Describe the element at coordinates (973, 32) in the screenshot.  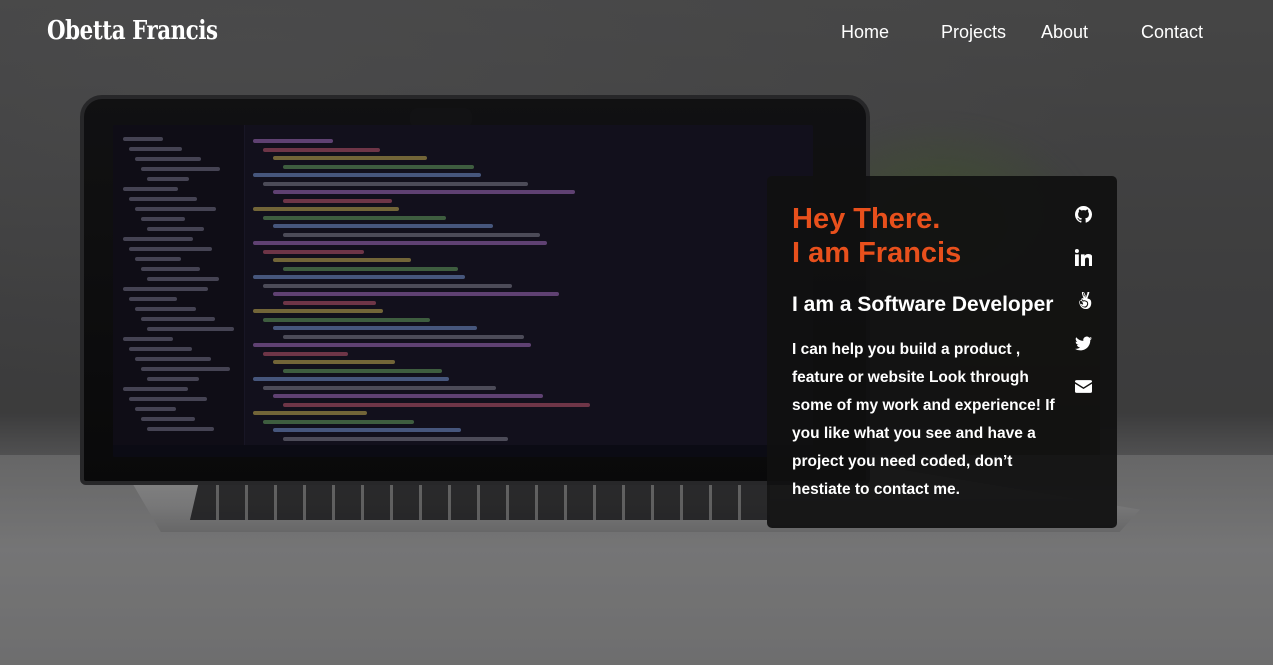
I see `nav-projects-link: Projects` at that location.